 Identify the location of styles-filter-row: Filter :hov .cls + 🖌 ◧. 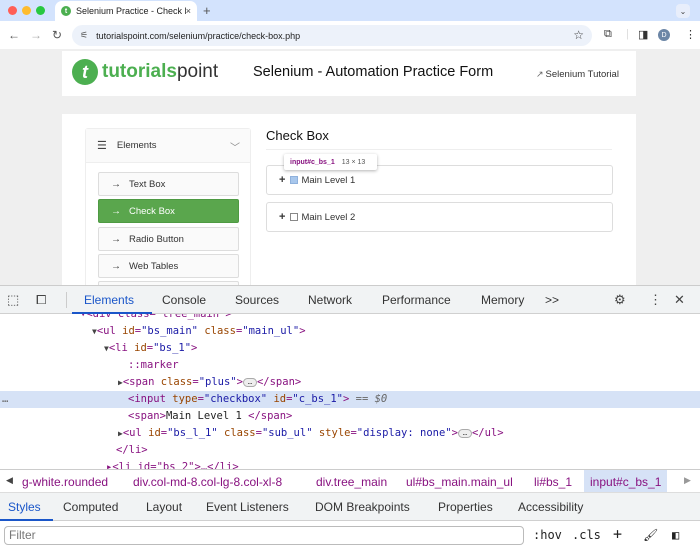
(350, 539).